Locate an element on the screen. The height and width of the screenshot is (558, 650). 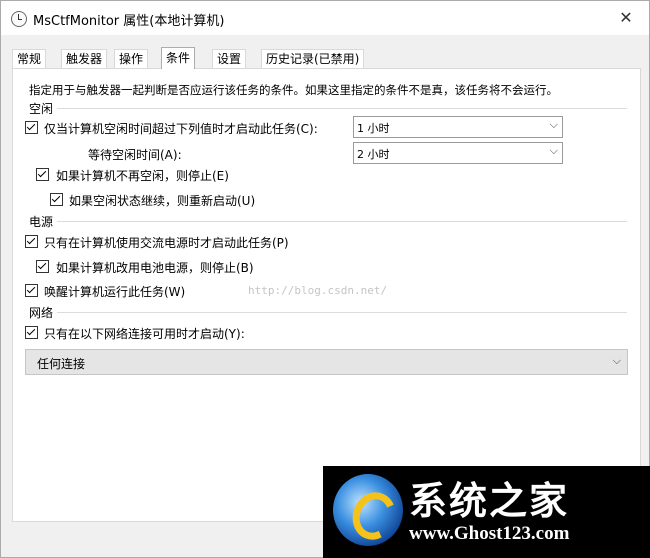
idle-group-label: 空闲 is located at coordinates (41, 109).